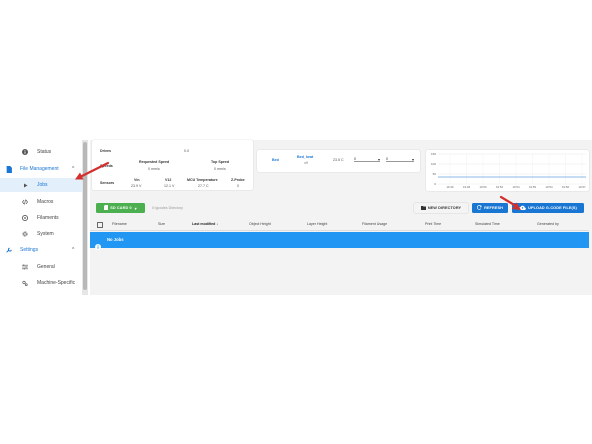  Describe the element at coordinates (400, 159) in the screenshot. I see `standby-temp-select: 0 ▾` at that location.